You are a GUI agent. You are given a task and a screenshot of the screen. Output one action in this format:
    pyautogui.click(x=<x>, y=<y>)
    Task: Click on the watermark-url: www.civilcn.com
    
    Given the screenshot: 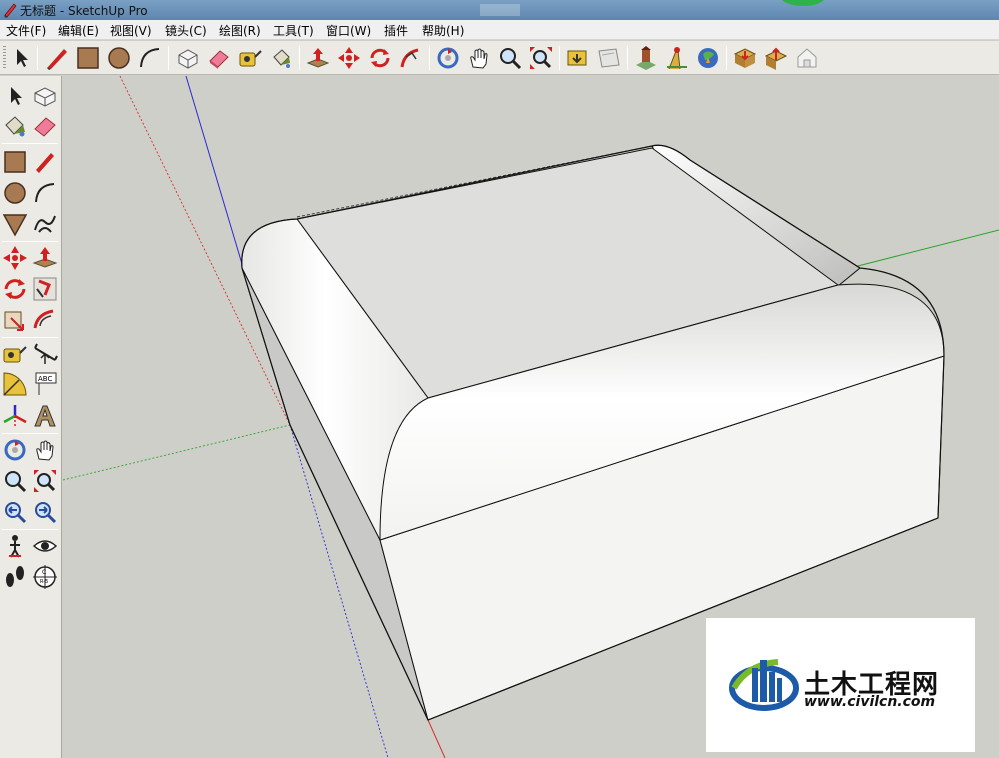 What is the action you would take?
    pyautogui.click(x=870, y=702)
    